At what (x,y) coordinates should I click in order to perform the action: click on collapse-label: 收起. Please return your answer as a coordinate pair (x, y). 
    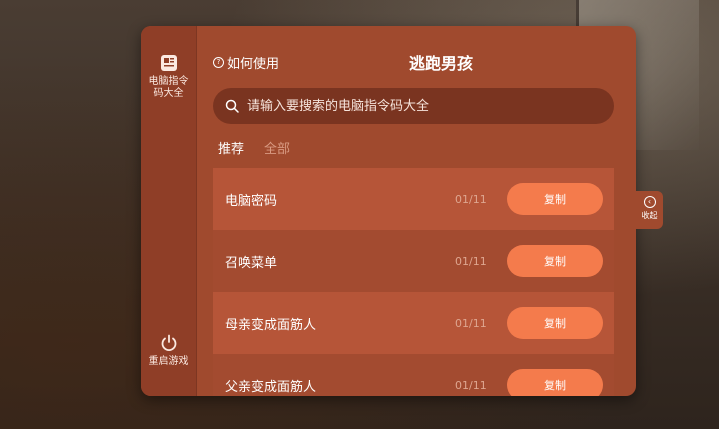
    Looking at the image, I should click on (649, 215).